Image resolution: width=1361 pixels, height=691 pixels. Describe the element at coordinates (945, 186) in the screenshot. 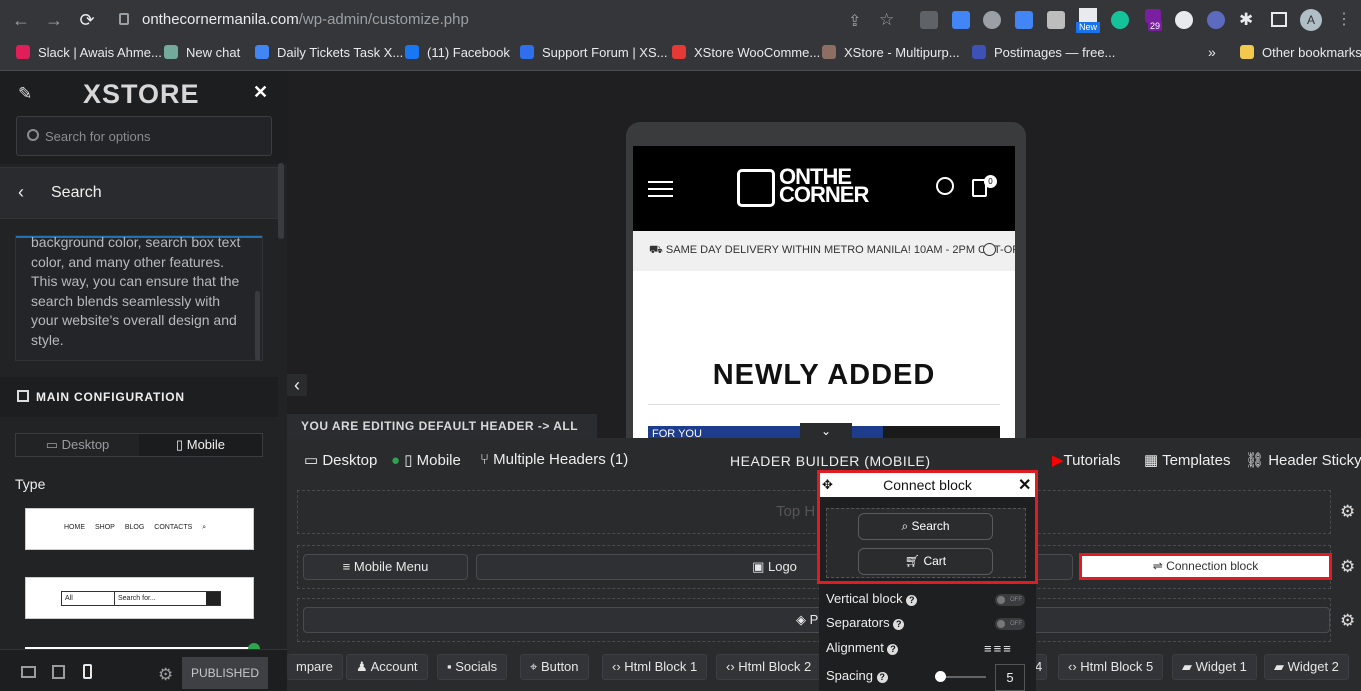

I see `site-search-icon` at that location.